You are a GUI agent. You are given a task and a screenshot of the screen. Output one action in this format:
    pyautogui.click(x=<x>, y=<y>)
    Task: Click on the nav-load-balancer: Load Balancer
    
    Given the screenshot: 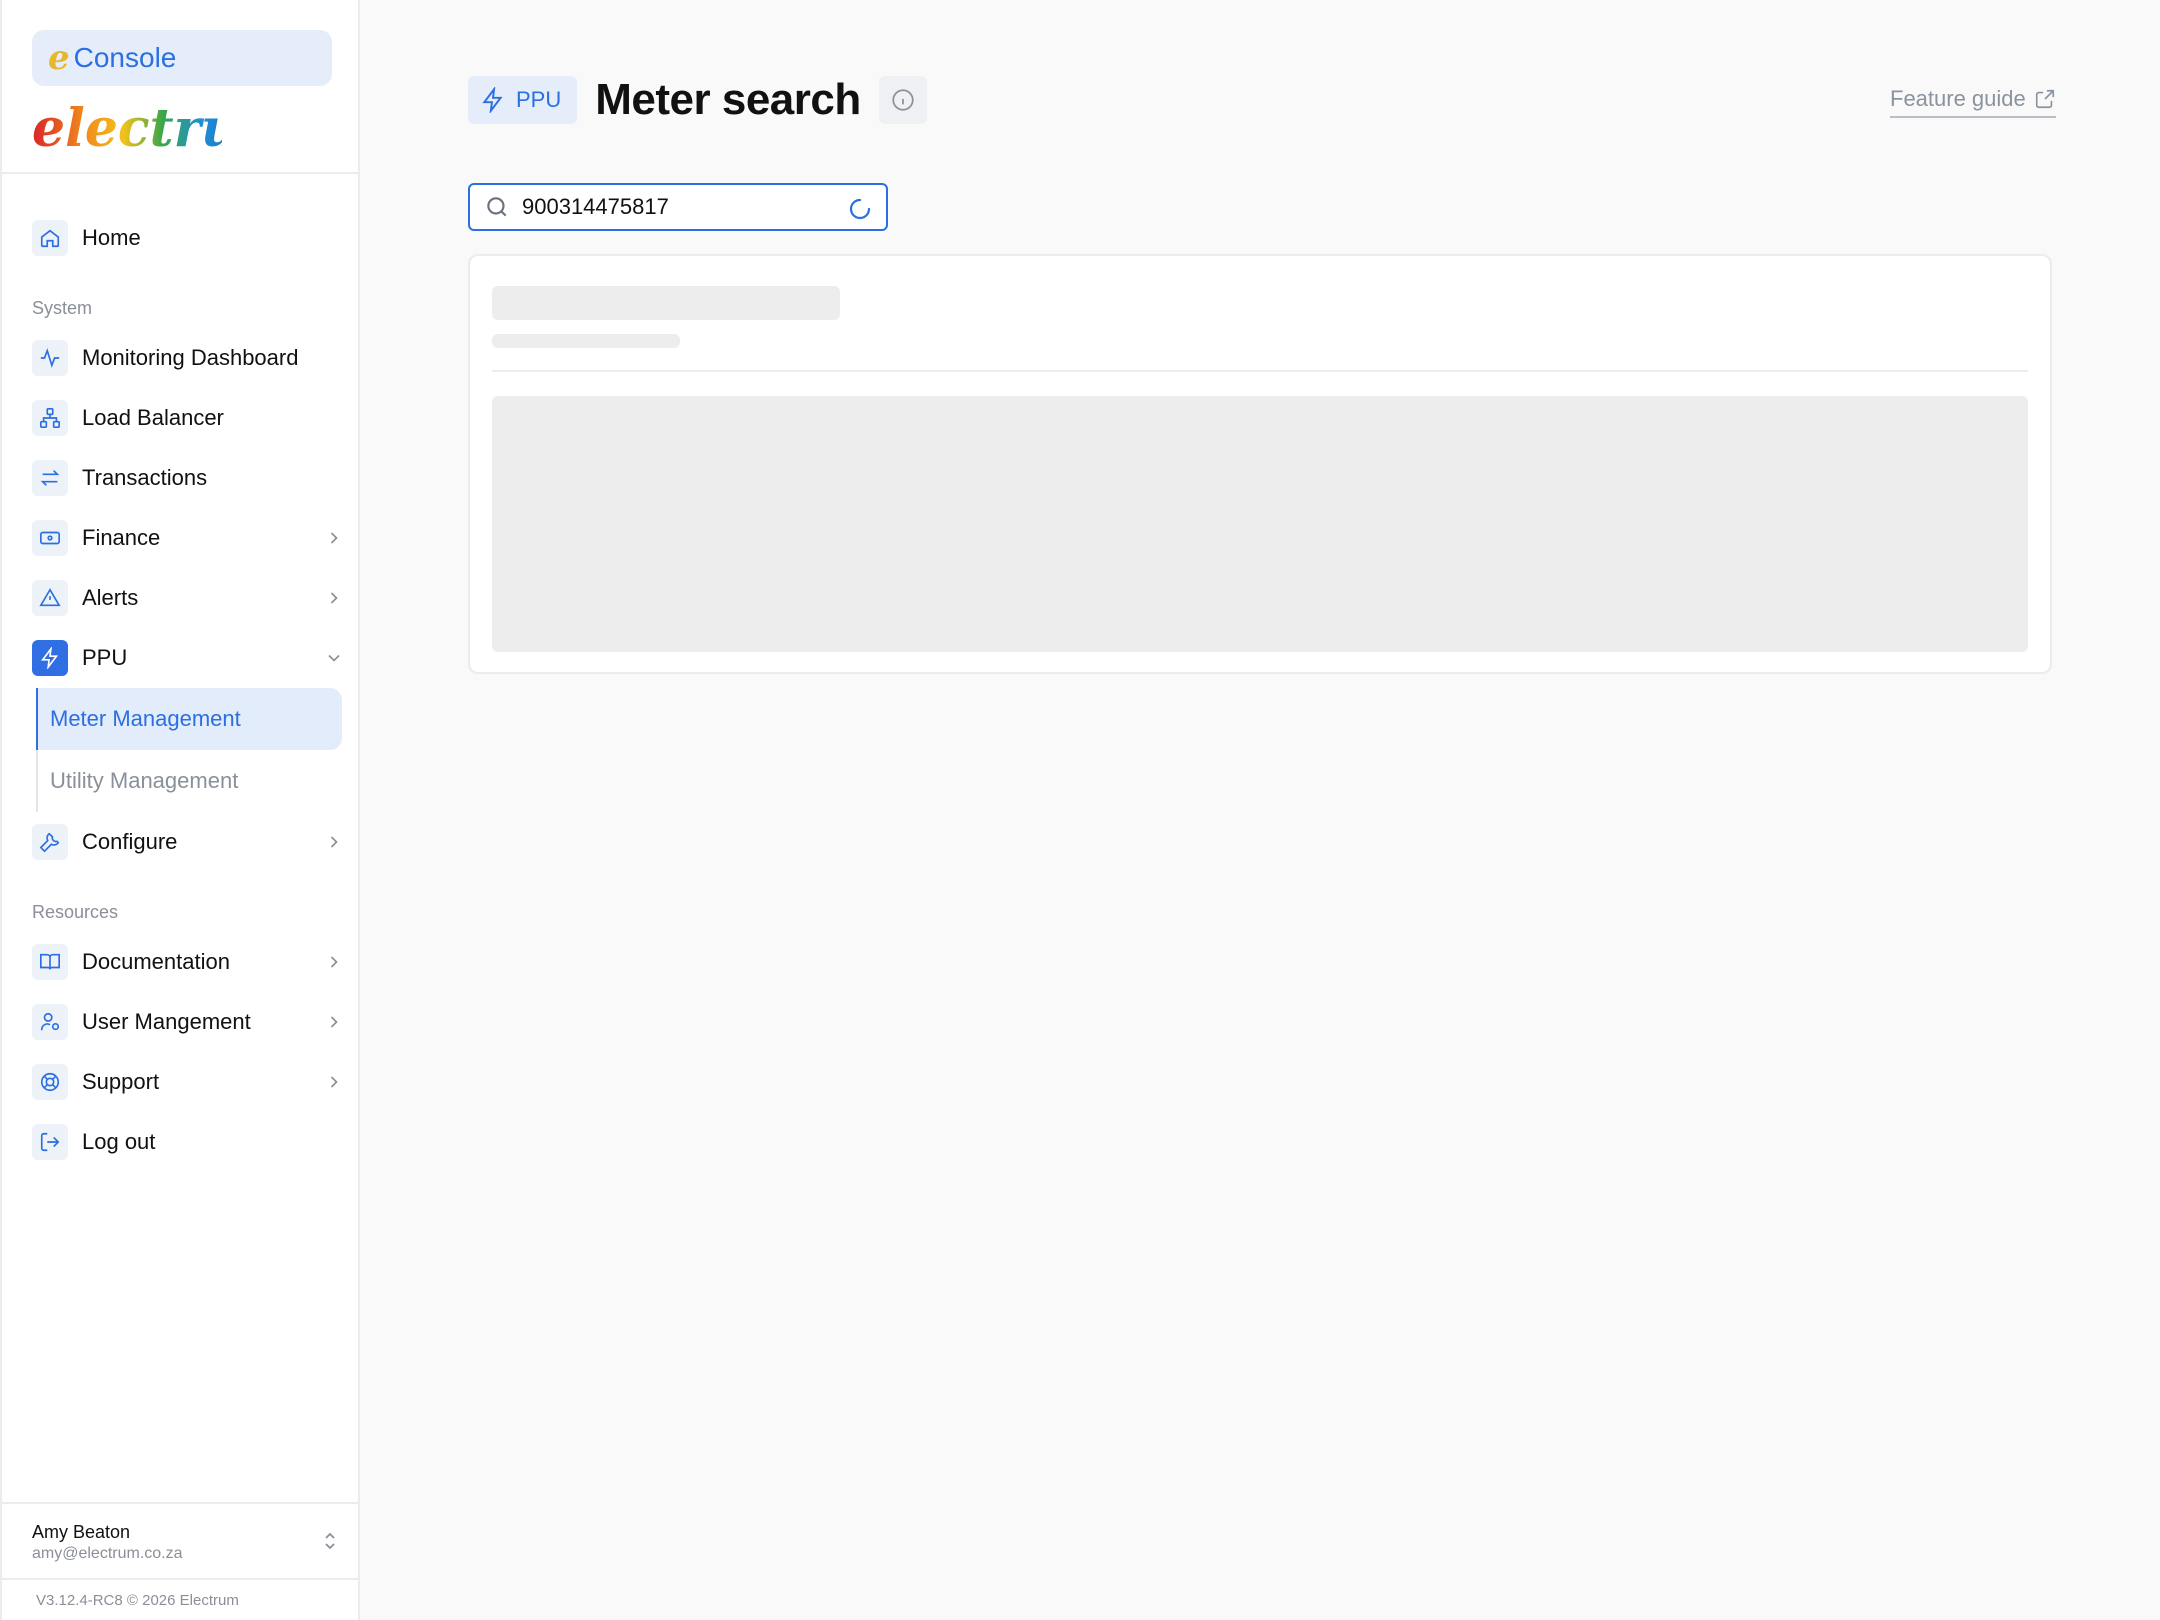 What is the action you would take?
    pyautogui.click(x=188, y=418)
    